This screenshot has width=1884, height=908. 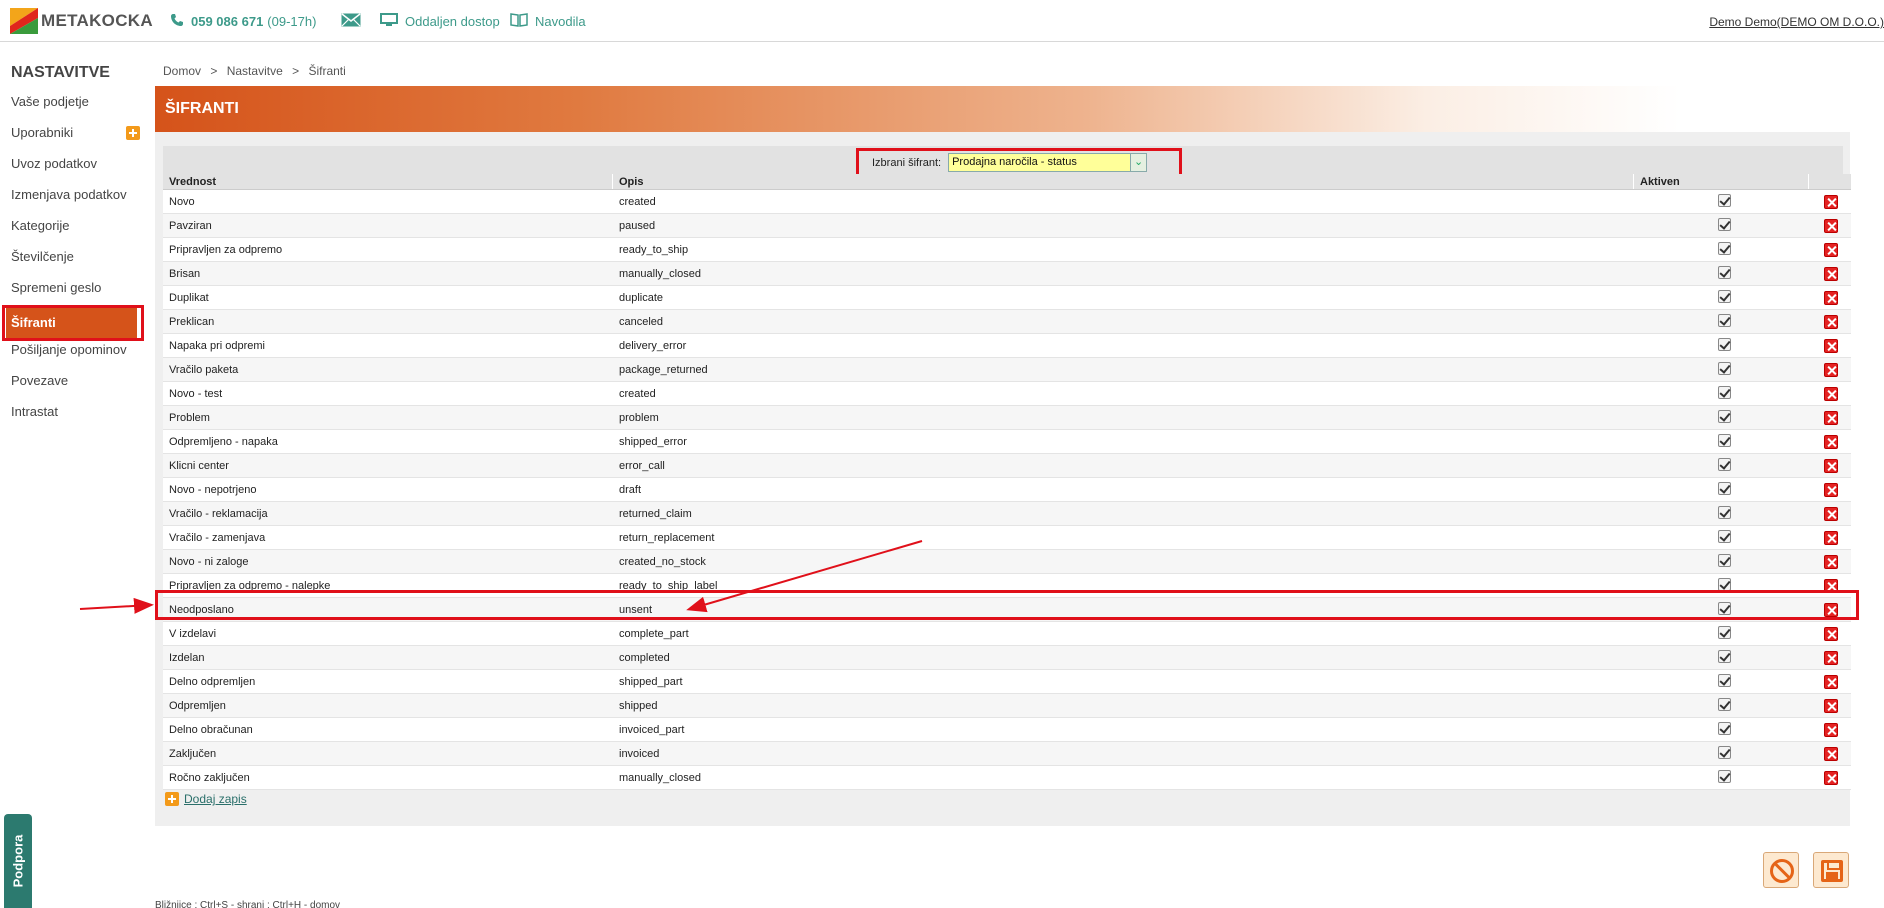 What do you see at coordinates (1007, 682) in the screenshot?
I see `table-row: Delno odpremljen shipped_part` at bounding box center [1007, 682].